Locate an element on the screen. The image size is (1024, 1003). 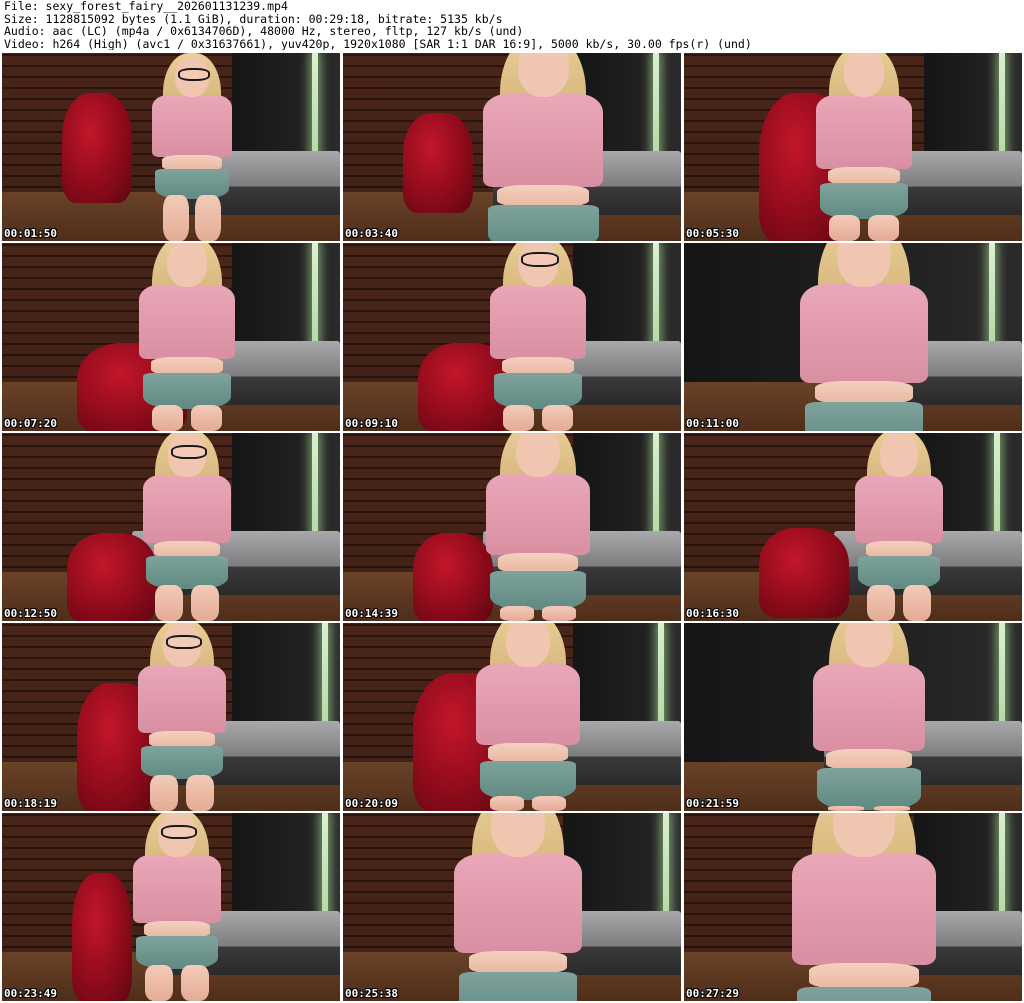
video-thumbnail: 00:05:30 is located at coordinates (853, 147).